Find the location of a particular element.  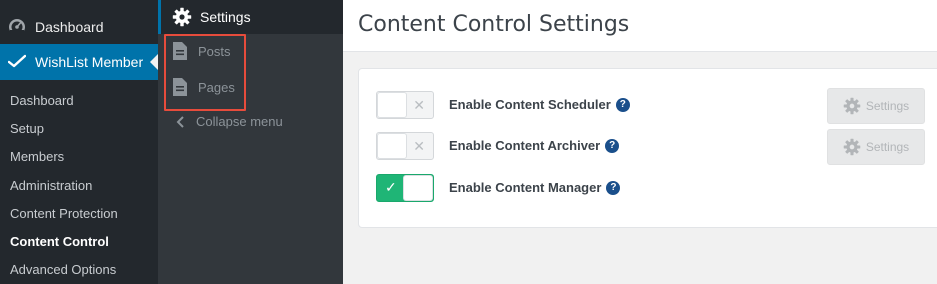

check-icon: ✓ is located at coordinates (391, 187).